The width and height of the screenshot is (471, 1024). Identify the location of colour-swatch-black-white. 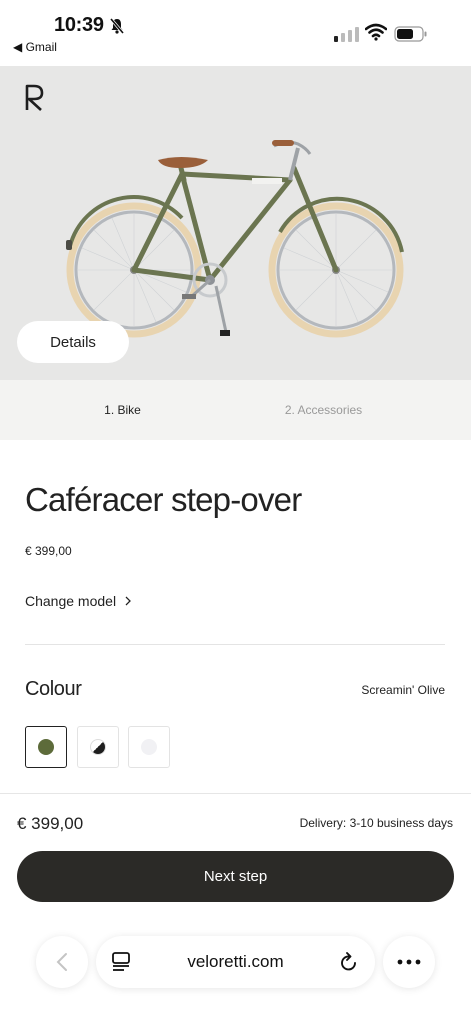
(98, 747).